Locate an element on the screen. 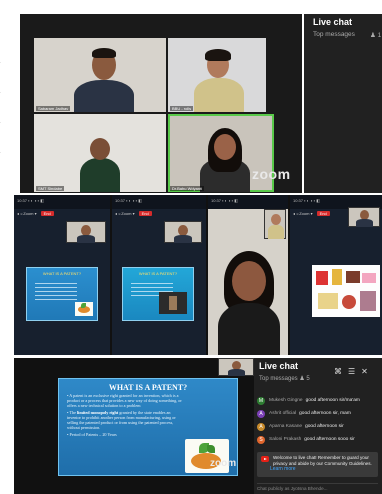 This screenshot has height=494, width=382. live-chat-panel-top: Live chat Top messages ♟ 1 is located at coordinates (343, 103).